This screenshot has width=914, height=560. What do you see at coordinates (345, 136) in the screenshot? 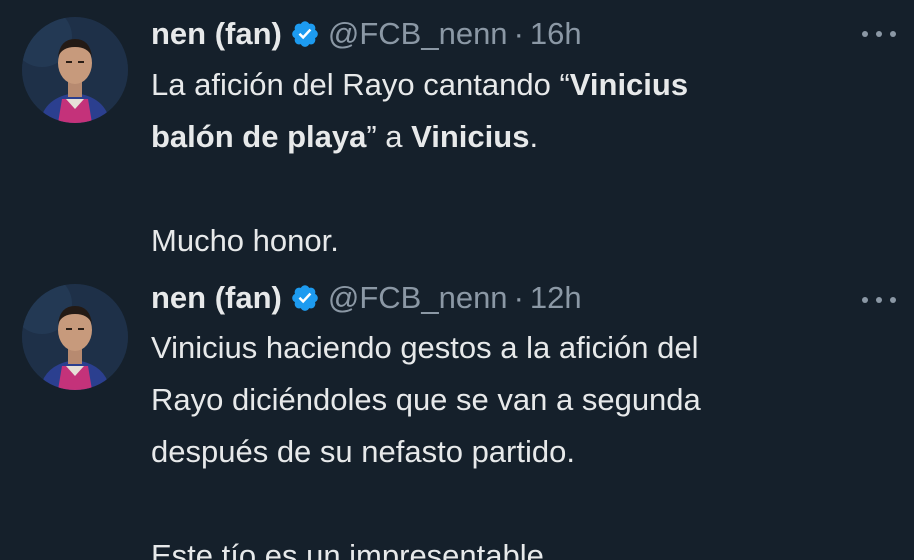
I see `tweet-text-line: balón de playa” a Vinicius.` at bounding box center [345, 136].